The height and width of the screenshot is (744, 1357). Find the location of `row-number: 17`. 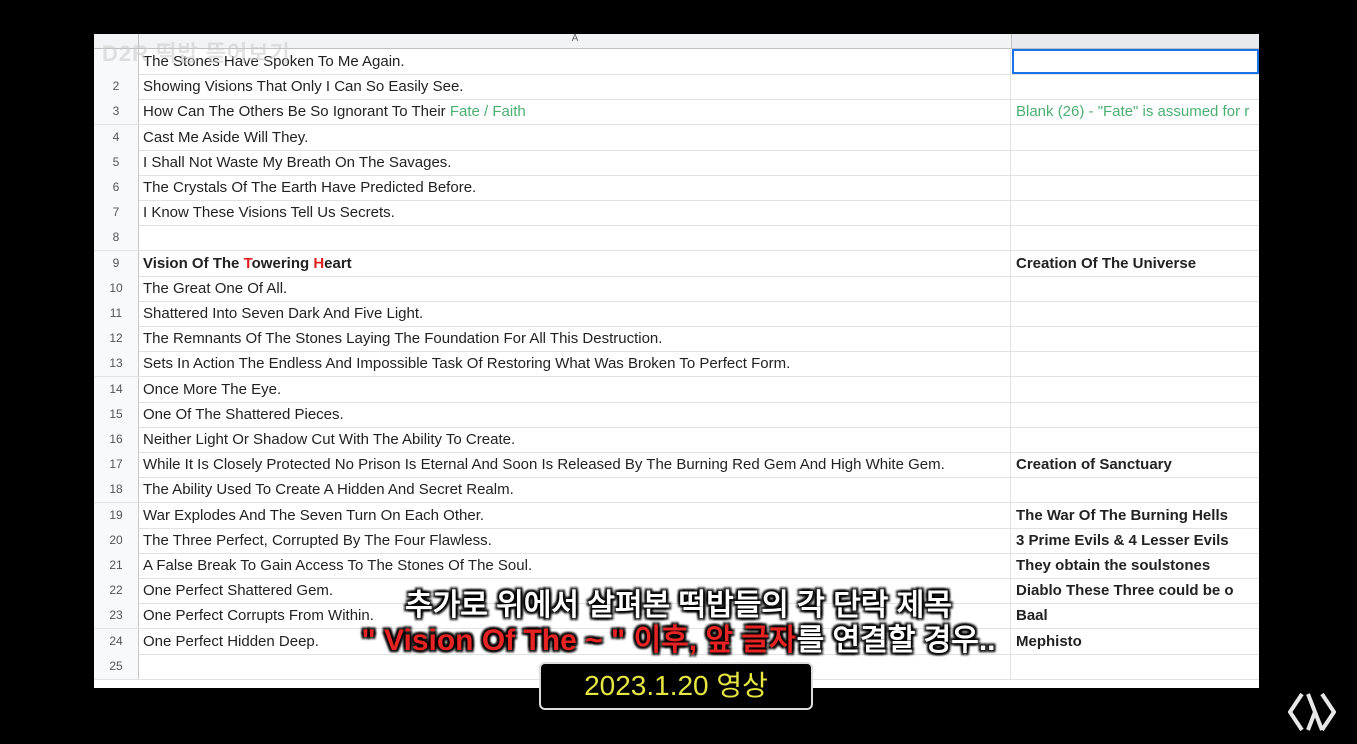

row-number: 17 is located at coordinates (116, 465).